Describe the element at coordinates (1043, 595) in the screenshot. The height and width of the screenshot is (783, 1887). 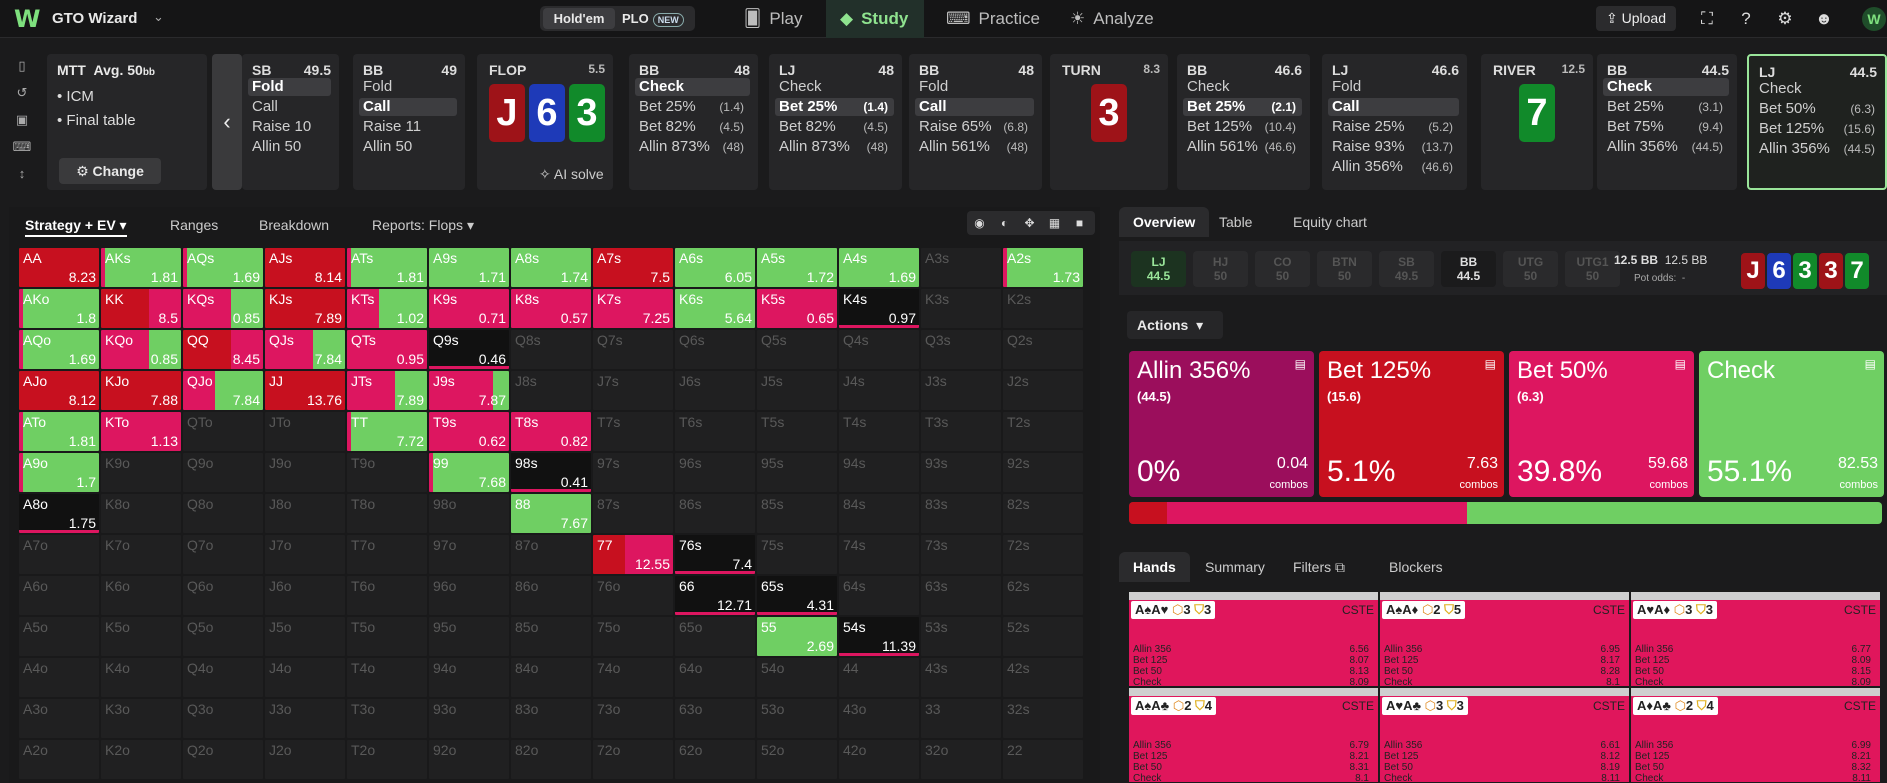
I see `hand-cell-62s: 62s` at that location.